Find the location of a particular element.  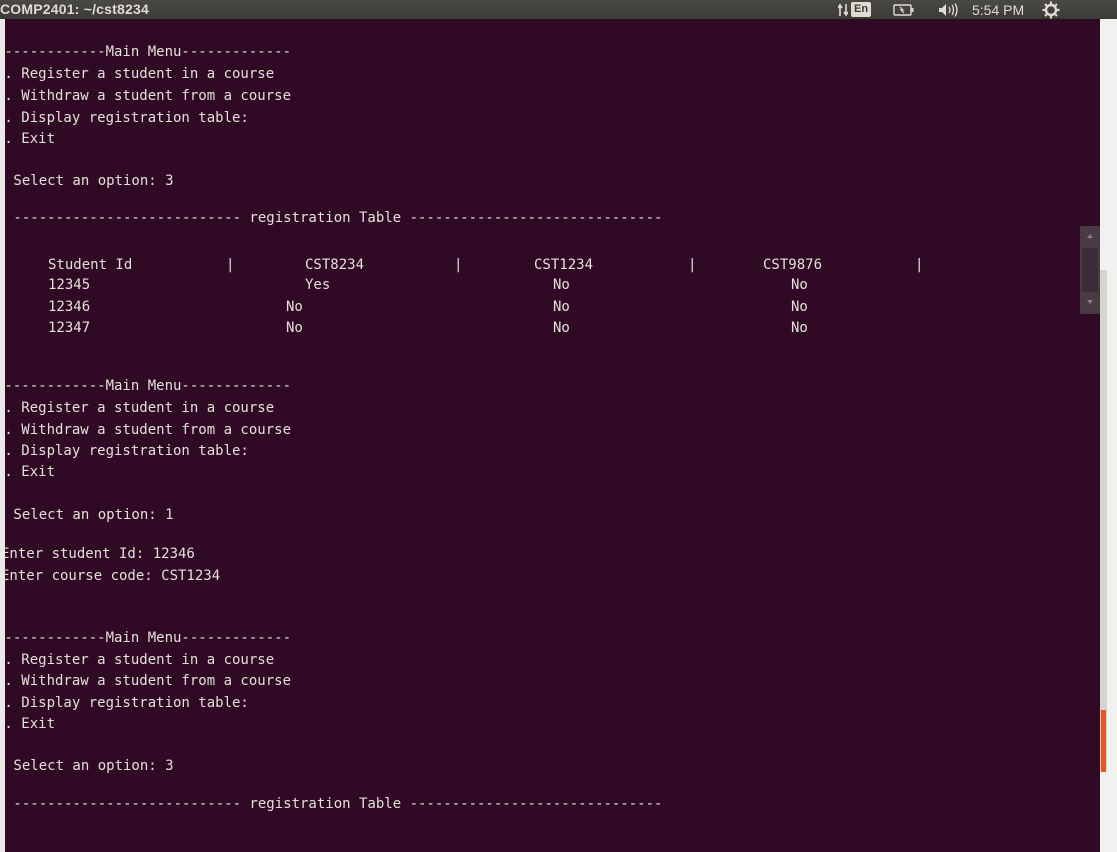

overlay-scrollbar is located at coordinates (1090, 270).